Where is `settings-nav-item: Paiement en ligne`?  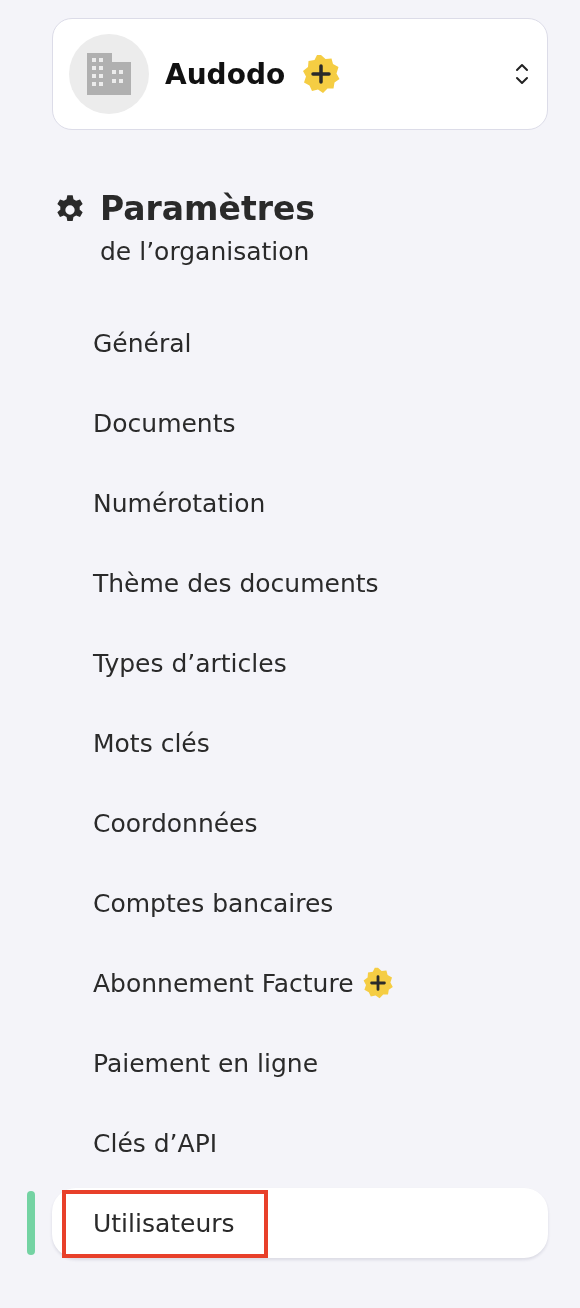
settings-nav-item: Paiement en ligne is located at coordinates (300, 1063).